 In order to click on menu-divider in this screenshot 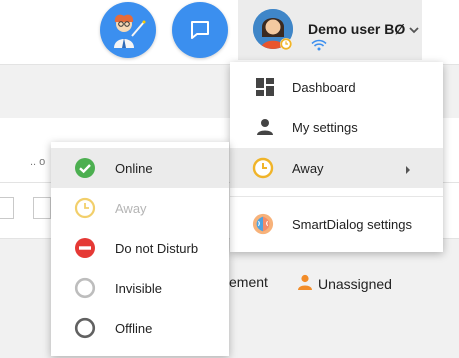, I will do `click(336, 196)`.